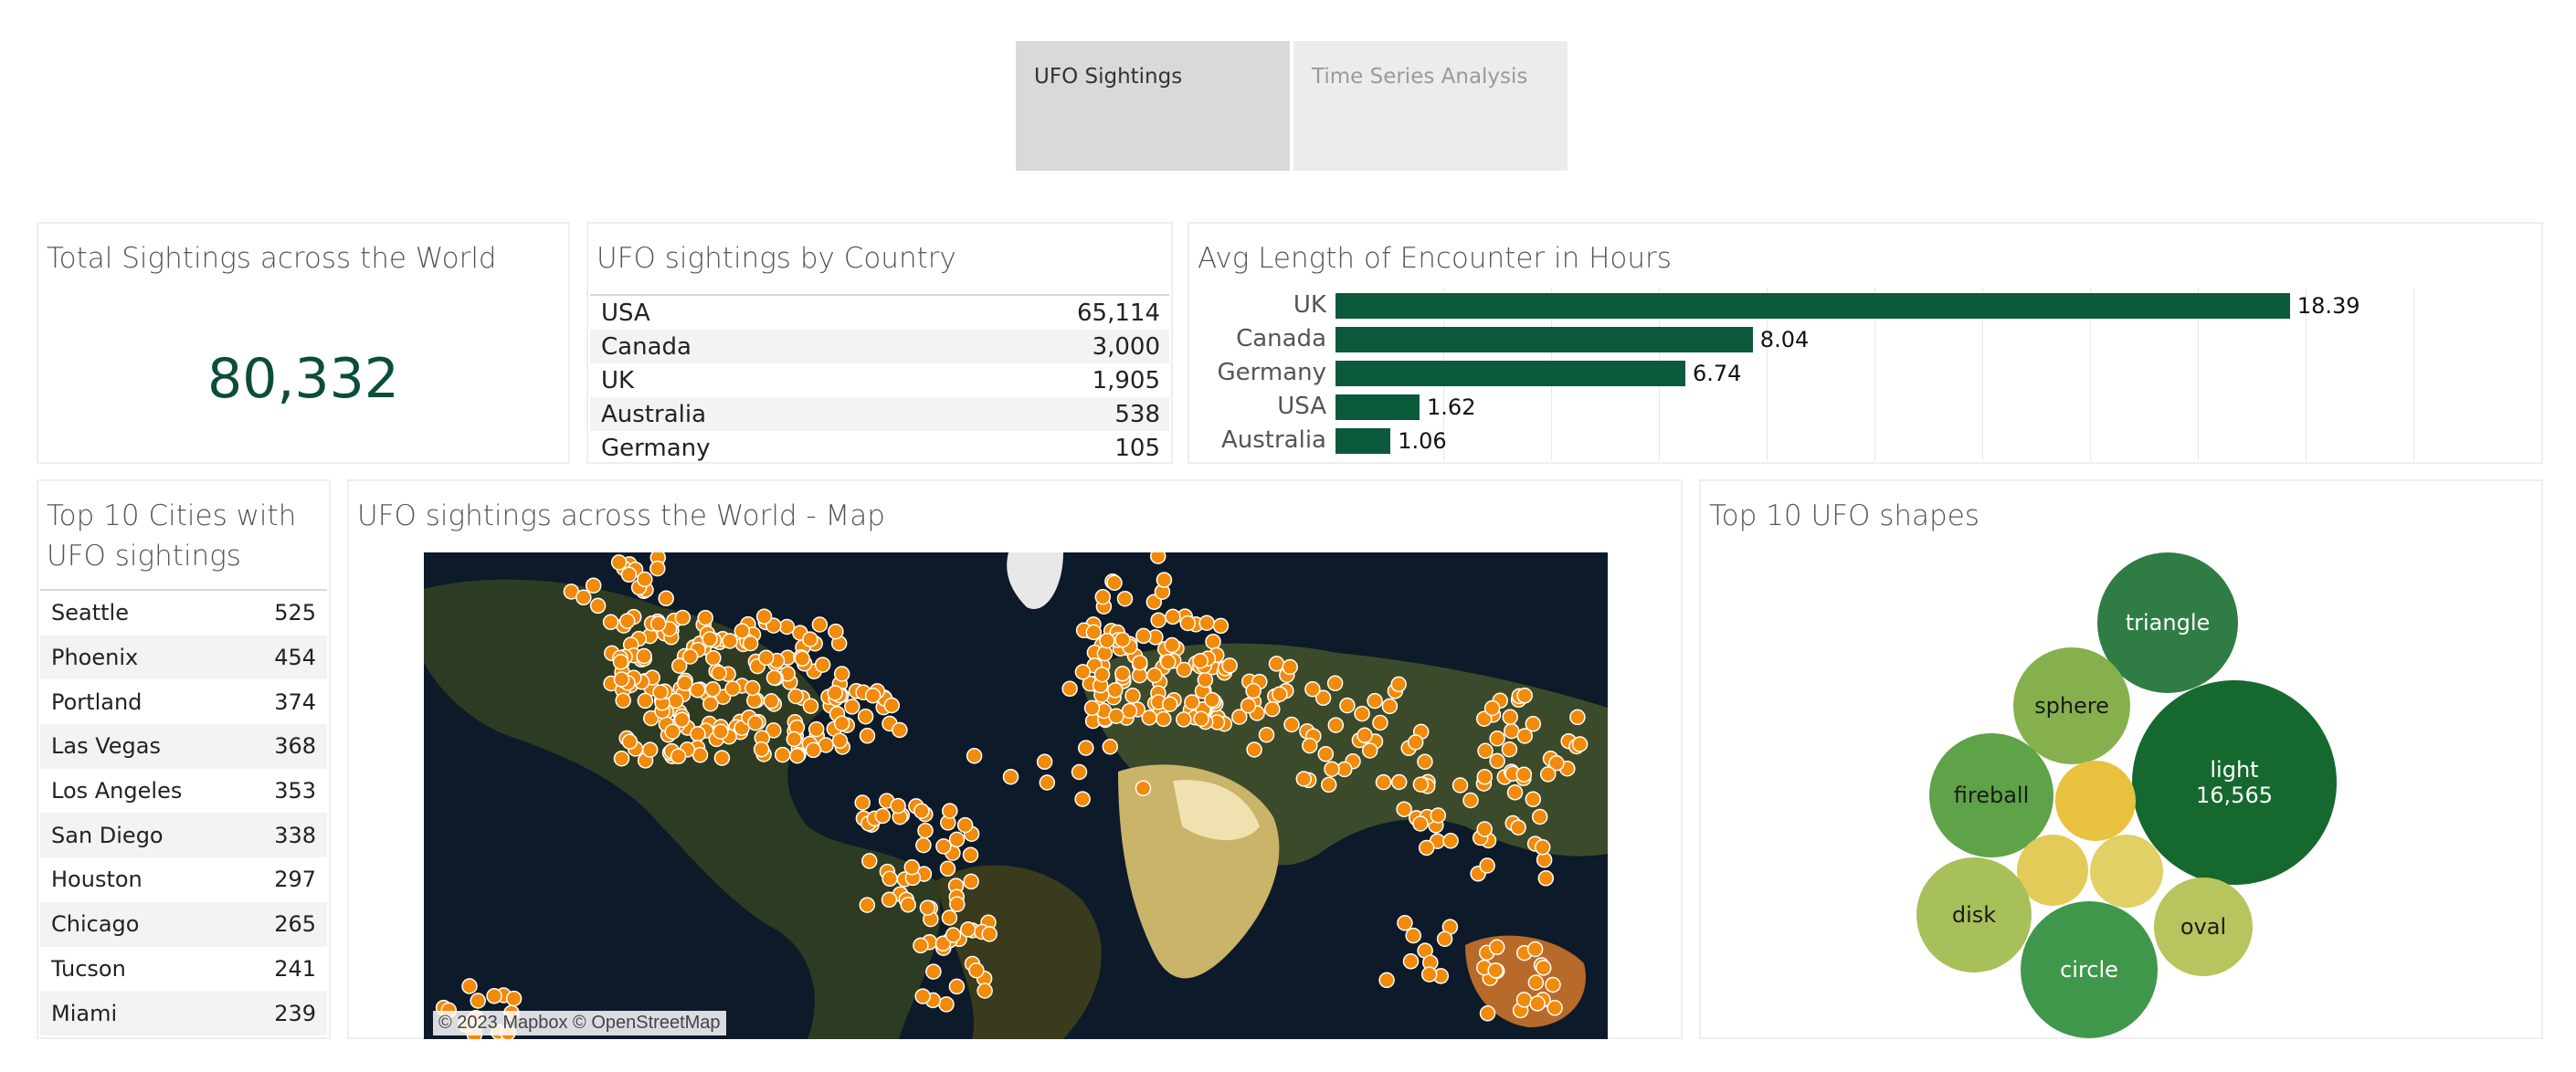 The image size is (2576, 1072). Describe the element at coordinates (183, 924) in the screenshot. I see `table-row: Chicago 265` at that location.